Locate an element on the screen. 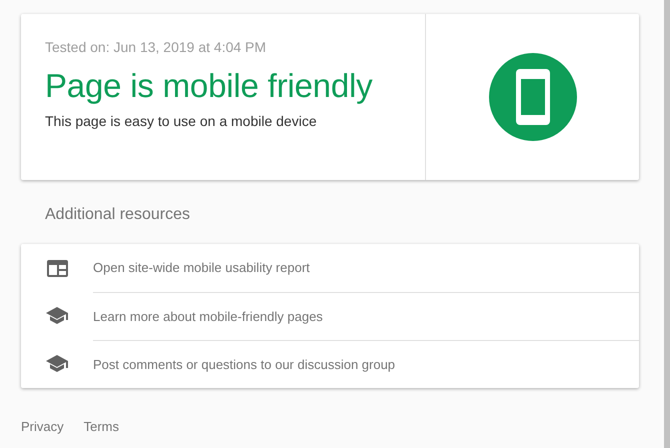 The height and width of the screenshot is (448, 670). scrollbar is located at coordinates (667, 224).